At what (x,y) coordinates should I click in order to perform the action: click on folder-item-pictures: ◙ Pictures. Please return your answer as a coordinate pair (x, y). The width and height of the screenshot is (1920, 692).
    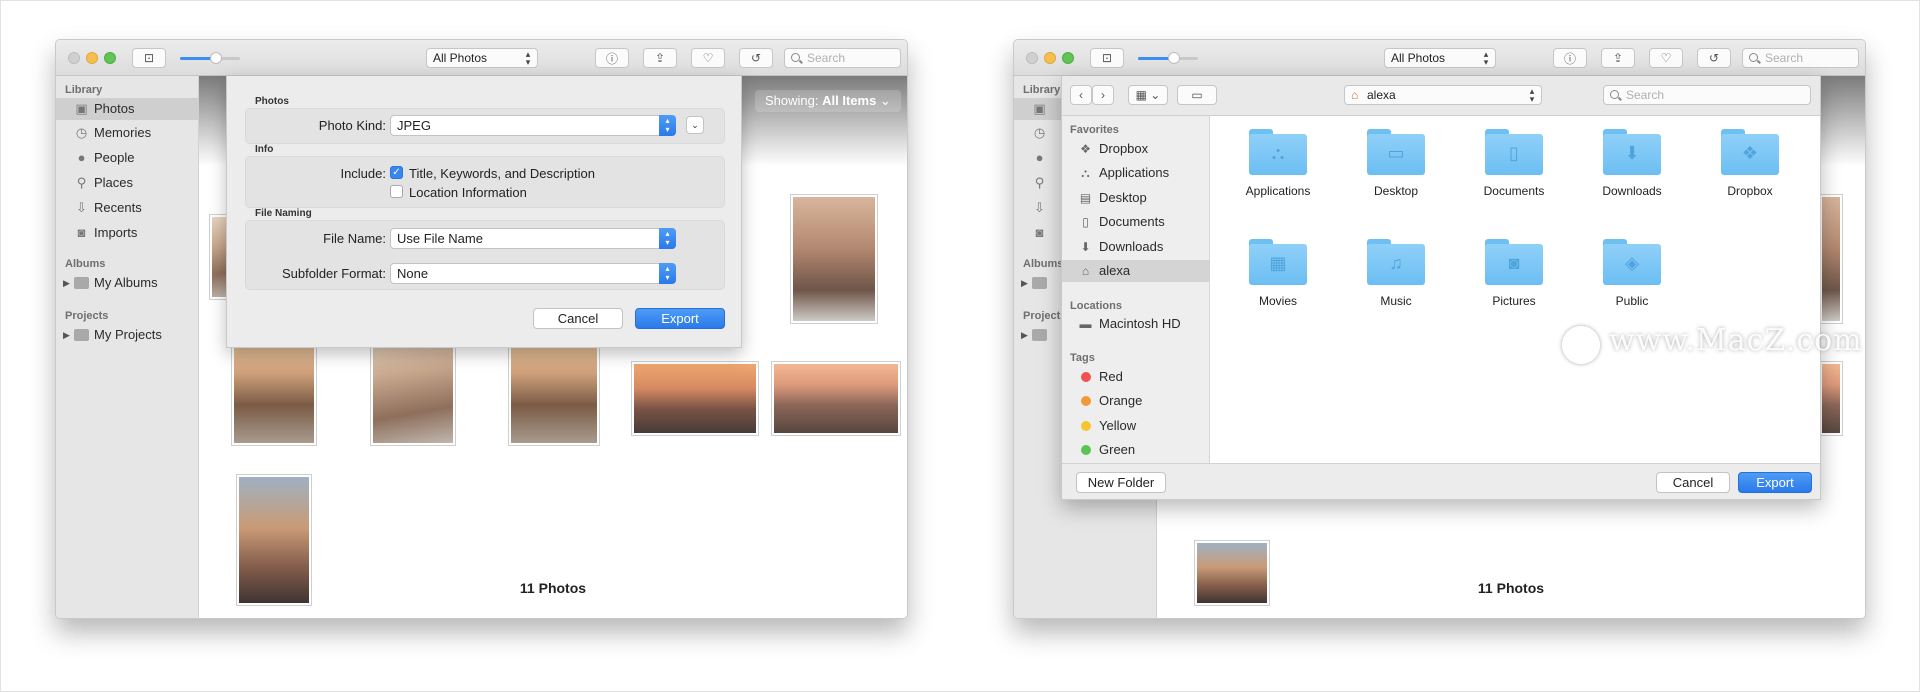
    Looking at the image, I should click on (1514, 273).